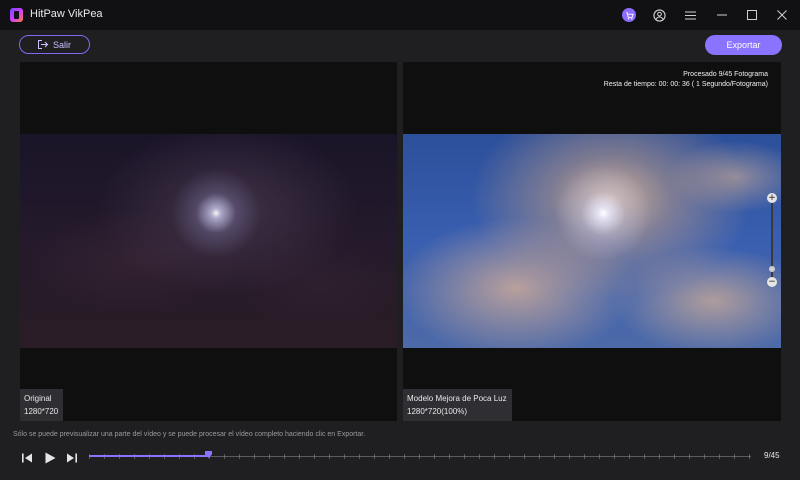 The image size is (800, 480). Describe the element at coordinates (437, 411) in the screenshot. I see `enhanced-resolution: 1280*720(100%)` at that location.